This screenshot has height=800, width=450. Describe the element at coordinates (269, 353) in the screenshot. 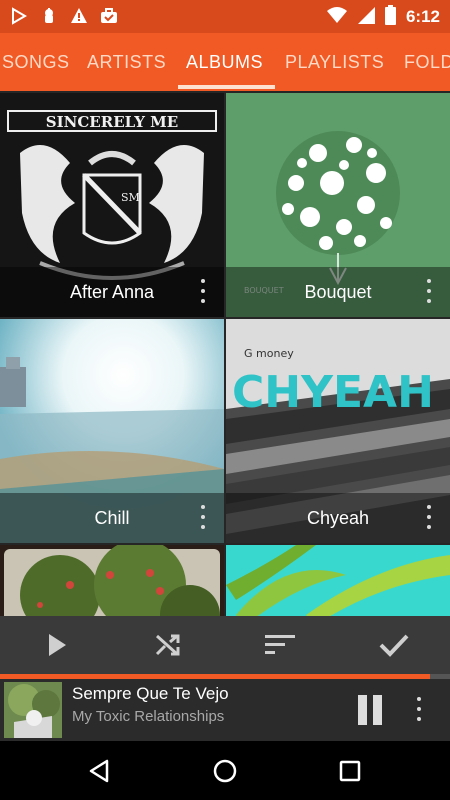

I see `album-art-text: G money` at that location.